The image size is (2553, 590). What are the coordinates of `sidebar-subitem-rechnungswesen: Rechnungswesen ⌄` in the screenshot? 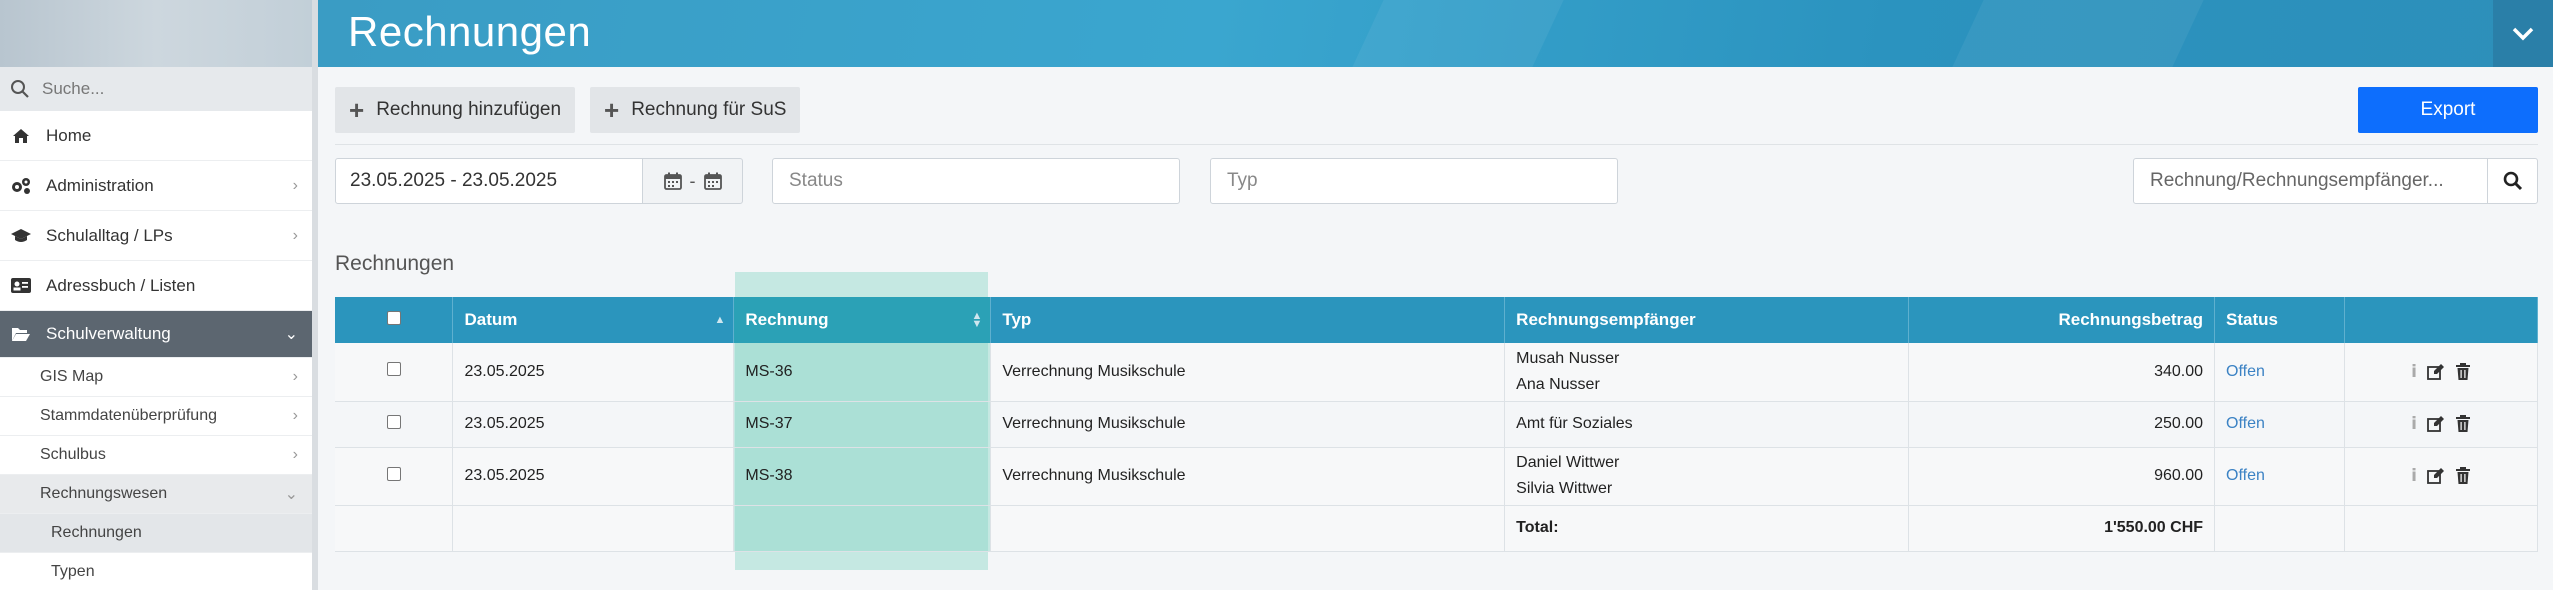 It's located at (156, 494).